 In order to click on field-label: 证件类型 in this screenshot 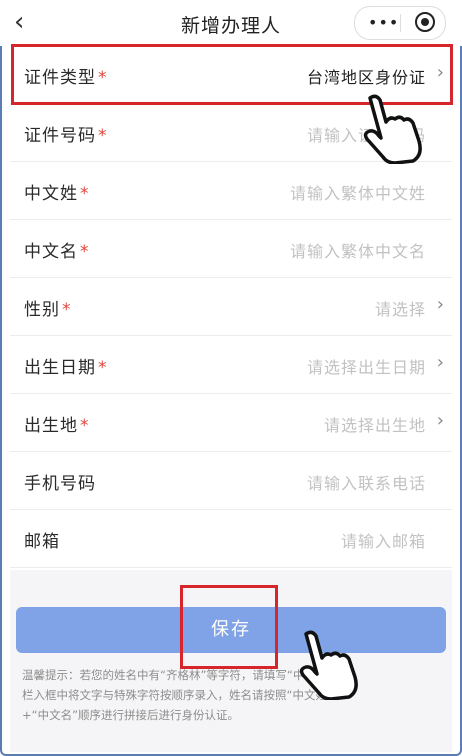, I will do `click(60, 78)`.